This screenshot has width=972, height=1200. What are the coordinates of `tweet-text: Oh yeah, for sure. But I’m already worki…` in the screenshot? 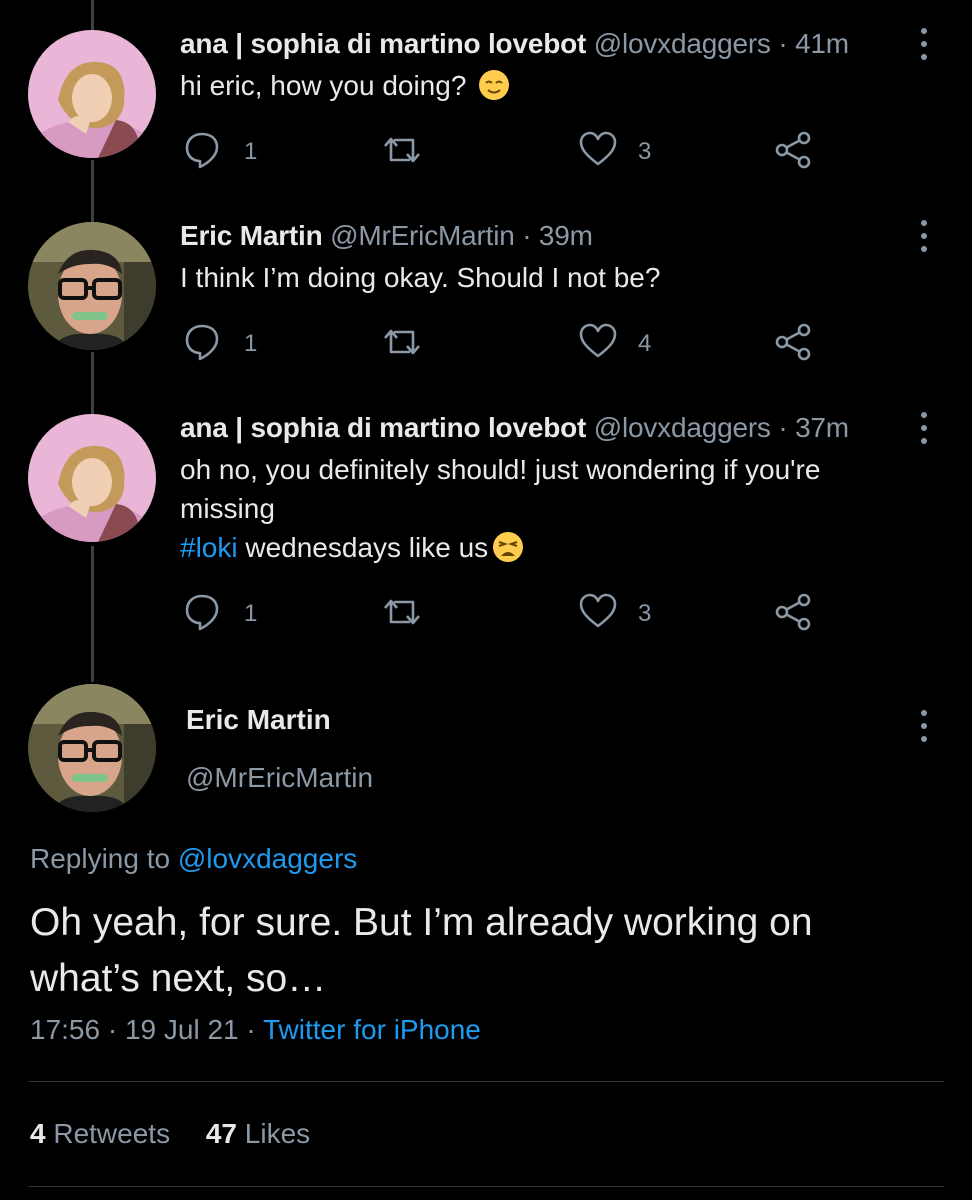 It's located at (480, 951).